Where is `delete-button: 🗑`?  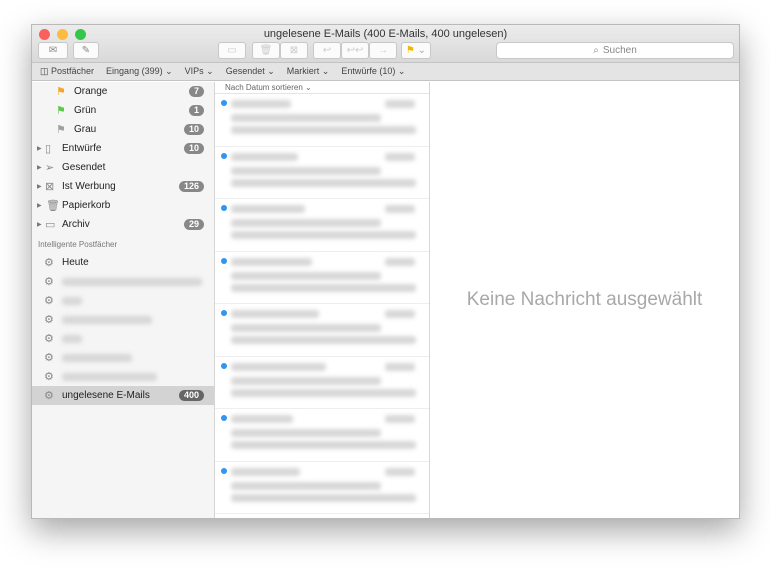
delete-button: 🗑 is located at coordinates (266, 50).